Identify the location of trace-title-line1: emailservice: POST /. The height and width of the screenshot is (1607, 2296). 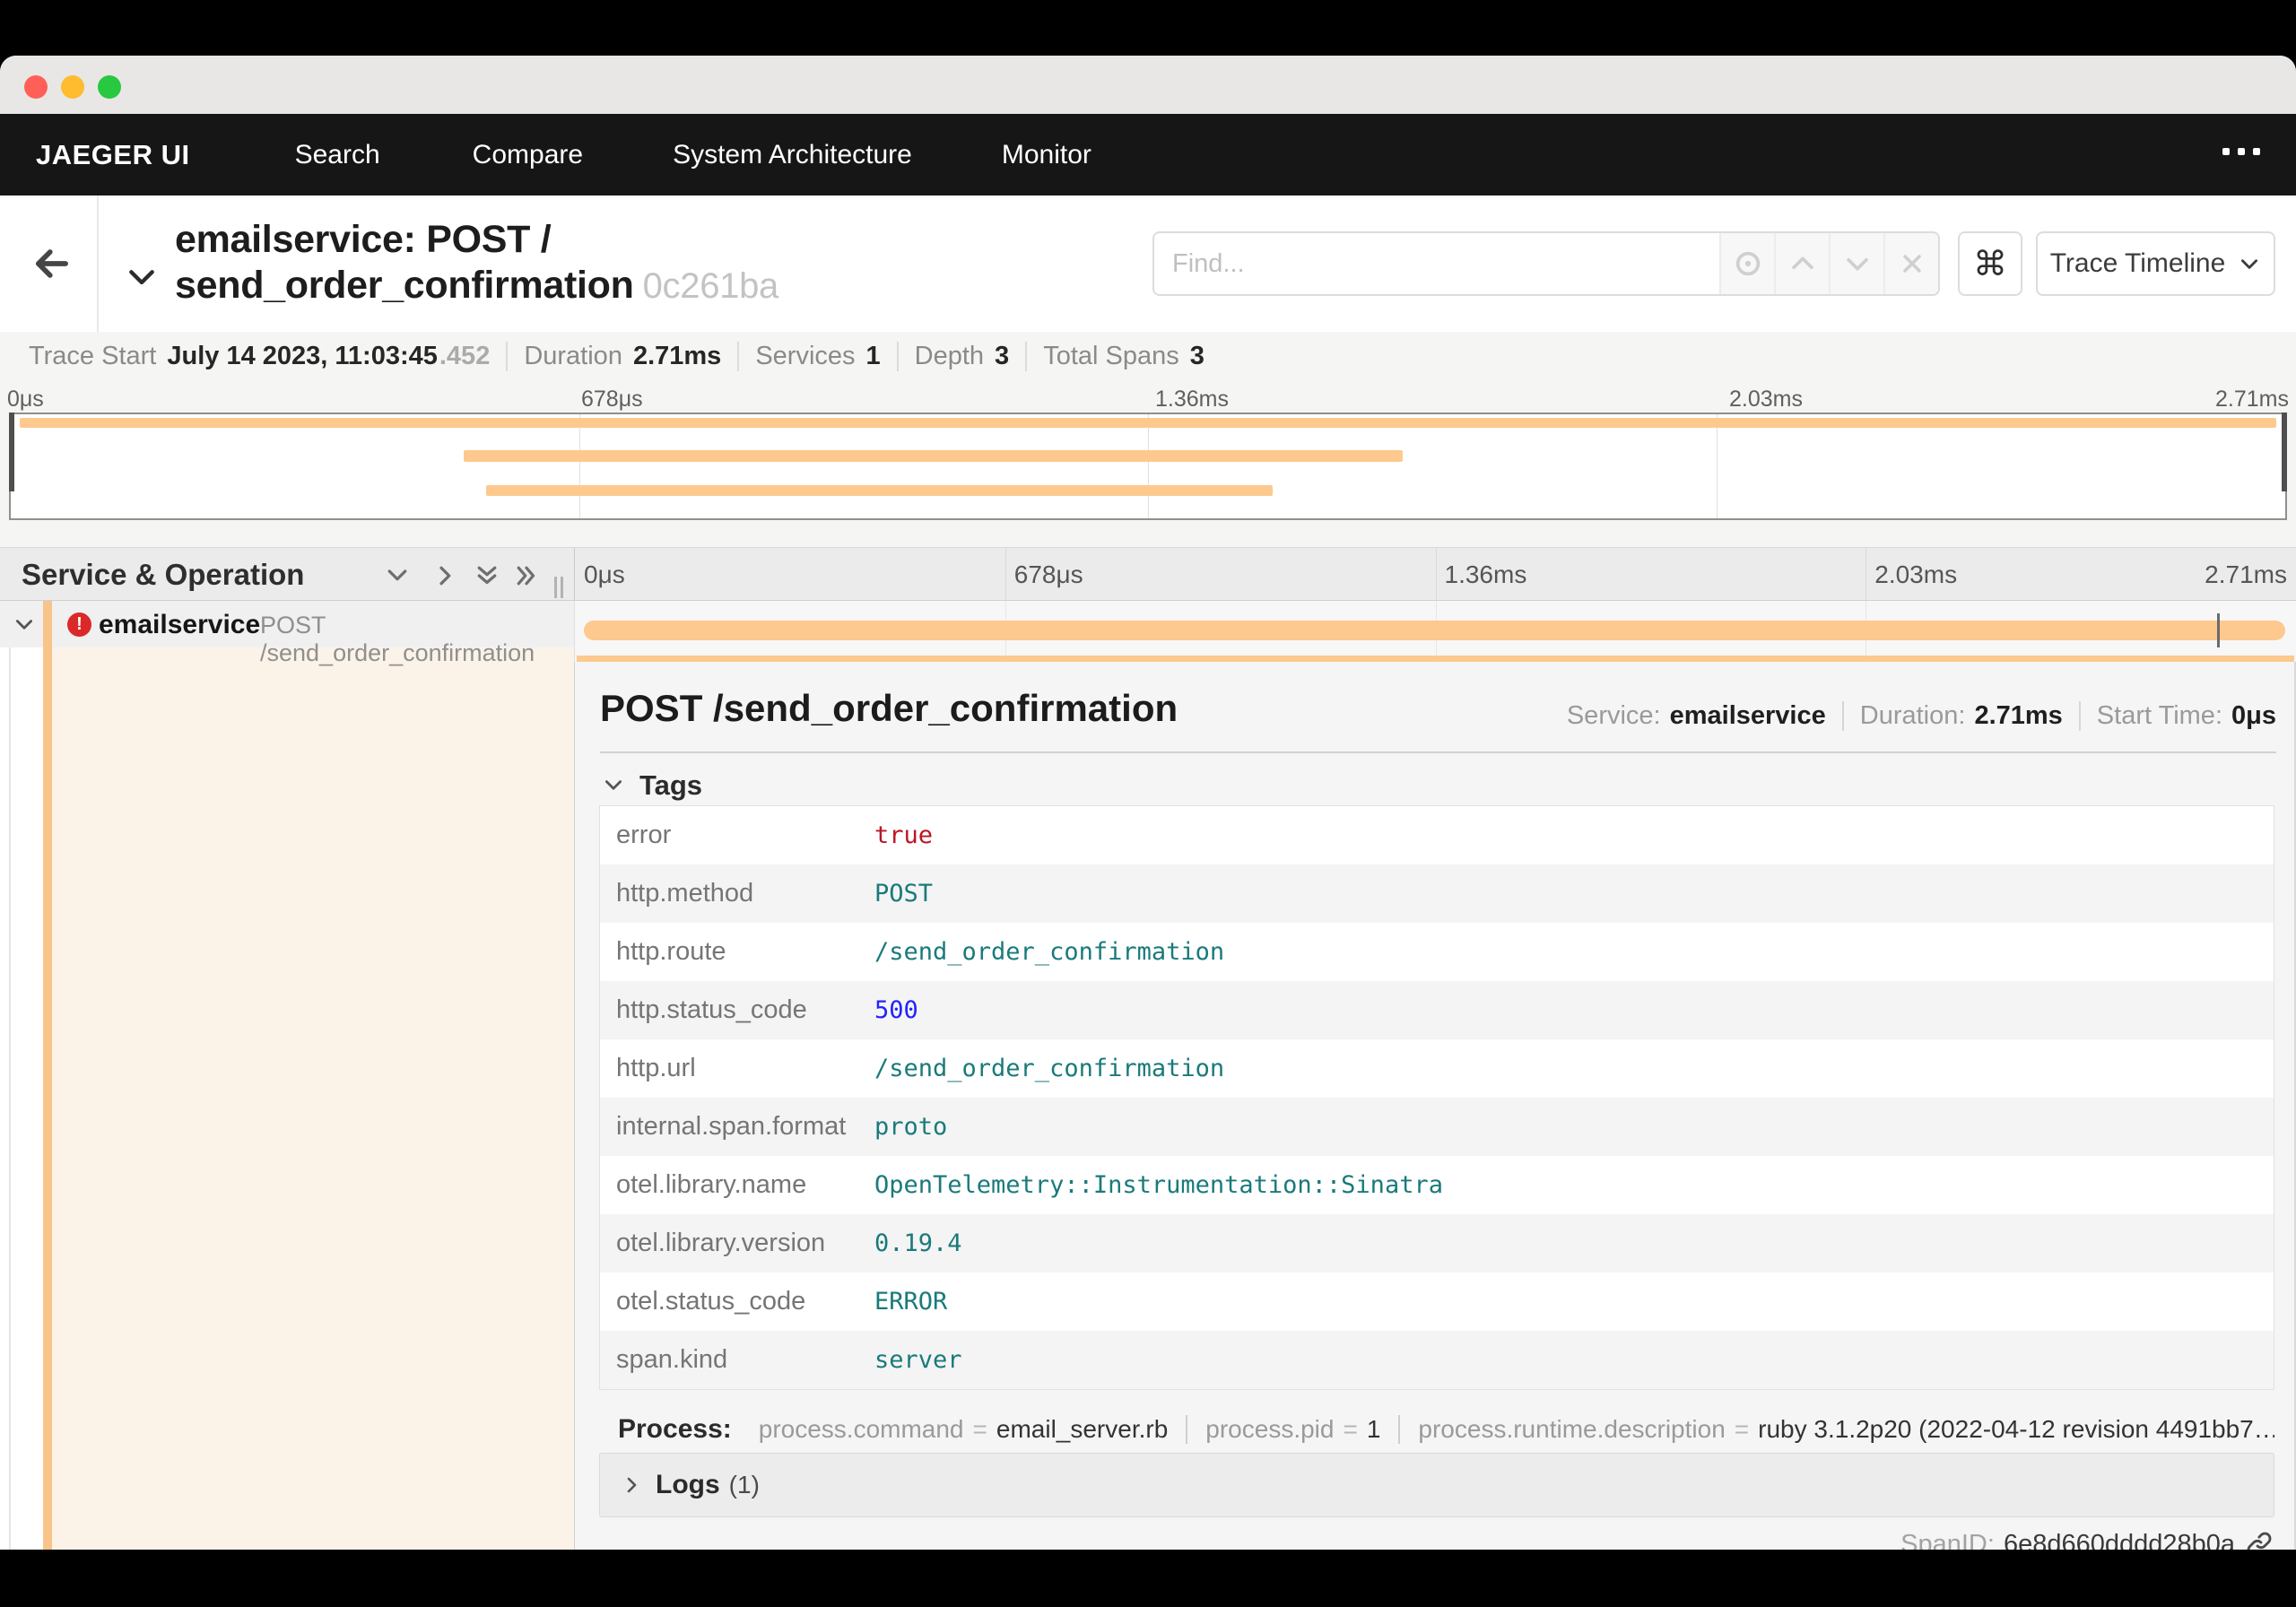
(363, 240).